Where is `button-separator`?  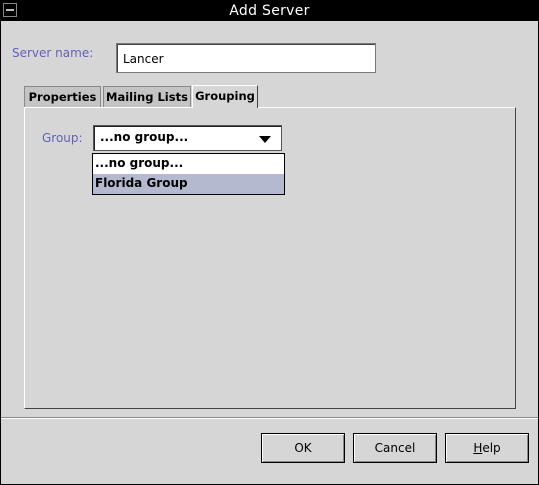
button-separator is located at coordinates (269, 418).